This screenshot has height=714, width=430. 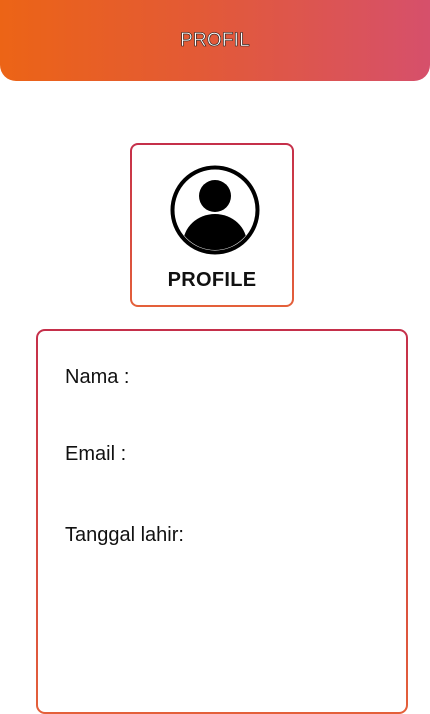 I want to click on app-header: PROFIL, so click(x=215, y=40).